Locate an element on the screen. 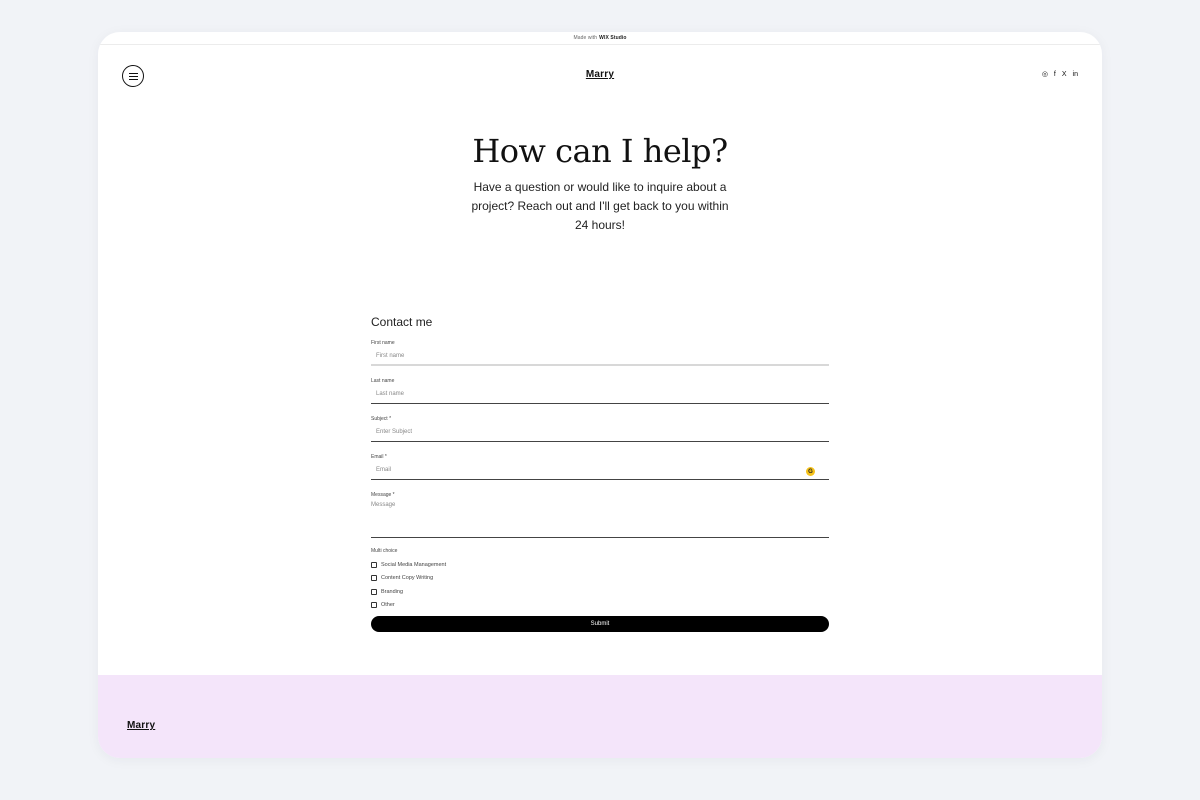 The image size is (1200, 800). last-name-placeholder: Last name is located at coordinates (390, 394).